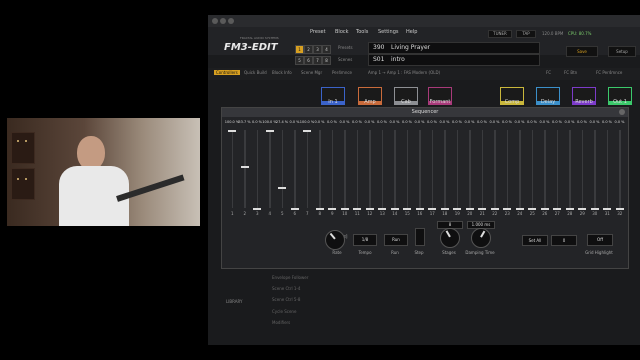 Image resolution: width=640 pixels, height=360 pixels. What do you see at coordinates (411, 32) in the screenshot?
I see `menu-help: Help` at bounding box center [411, 32].